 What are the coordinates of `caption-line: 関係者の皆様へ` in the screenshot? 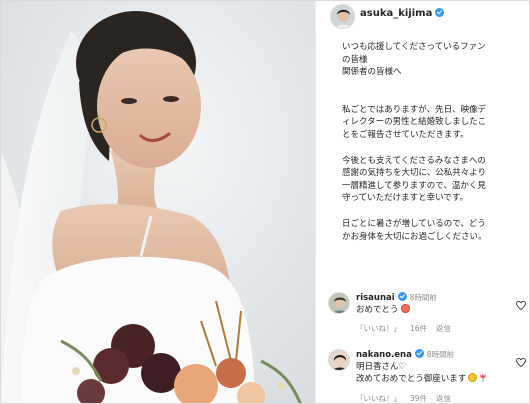 It's located at (372, 72).